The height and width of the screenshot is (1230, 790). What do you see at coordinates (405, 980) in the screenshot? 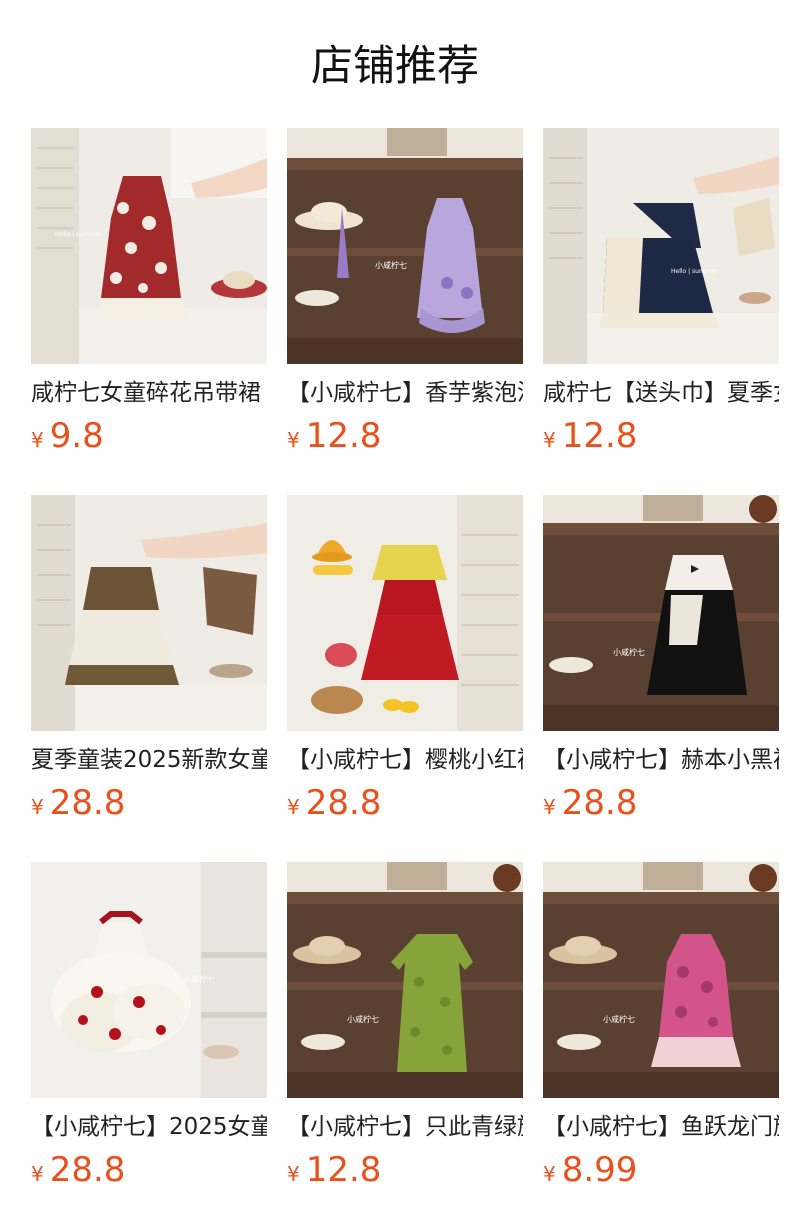
I see `product-image-green-qipao: 小咸柠七` at bounding box center [405, 980].